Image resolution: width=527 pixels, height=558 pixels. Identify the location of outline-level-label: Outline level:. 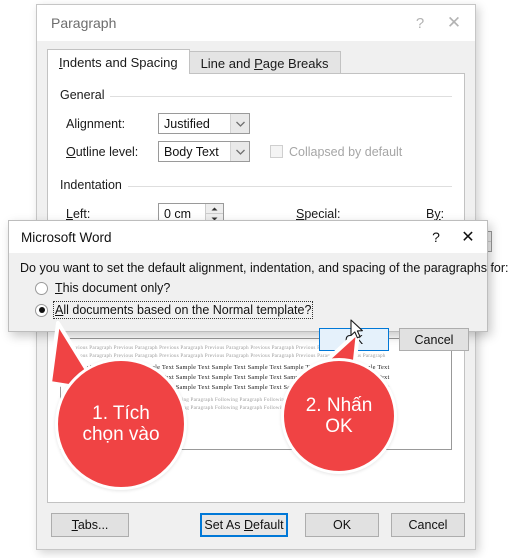
(102, 151).